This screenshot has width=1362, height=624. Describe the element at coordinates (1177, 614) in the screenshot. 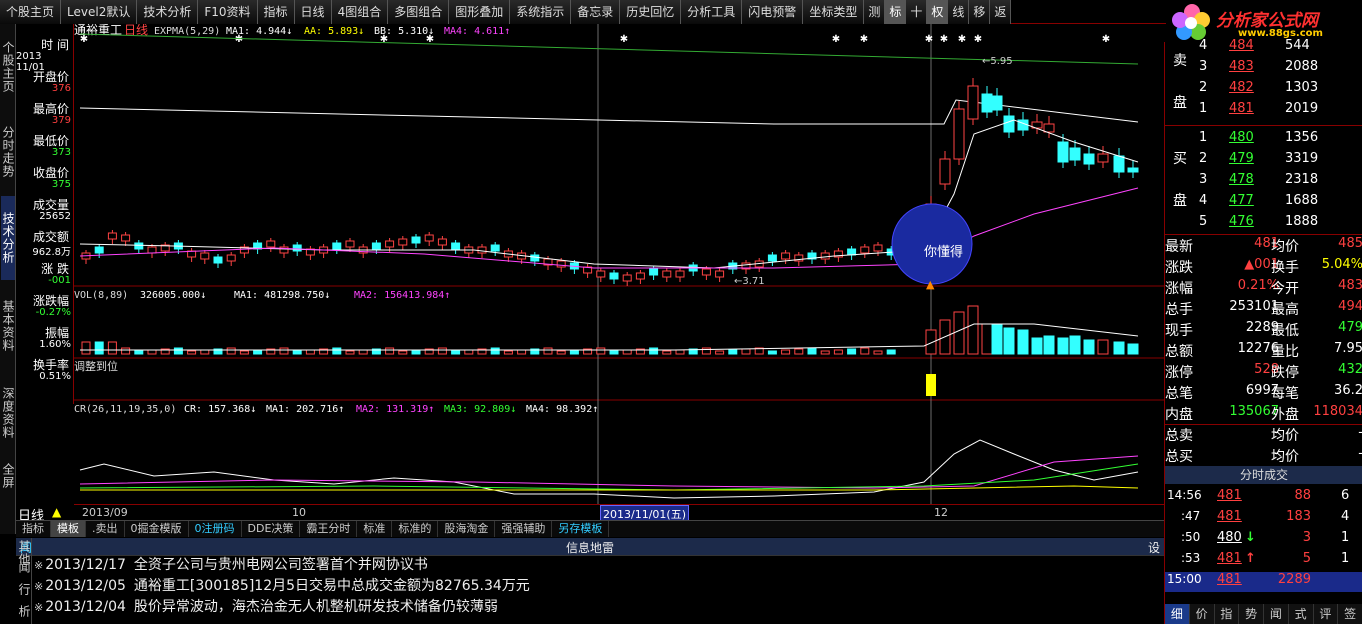

I see `bottom-right-tab-0: 细` at that location.